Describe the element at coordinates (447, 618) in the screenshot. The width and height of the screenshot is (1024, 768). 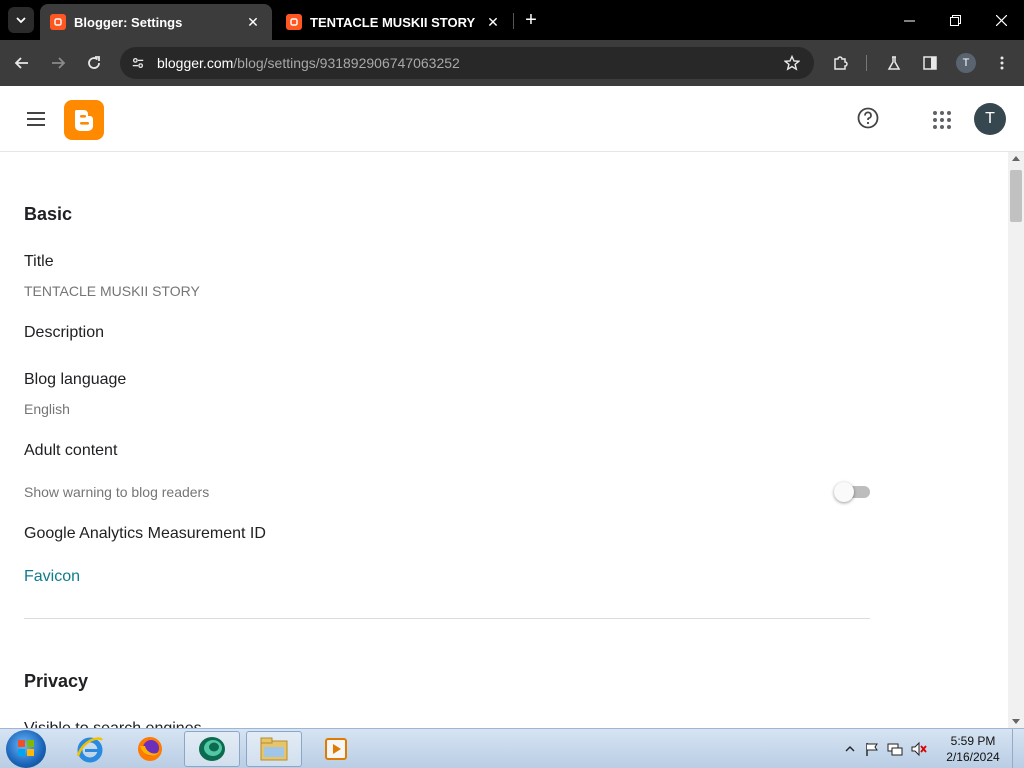
I see `section-divider` at that location.